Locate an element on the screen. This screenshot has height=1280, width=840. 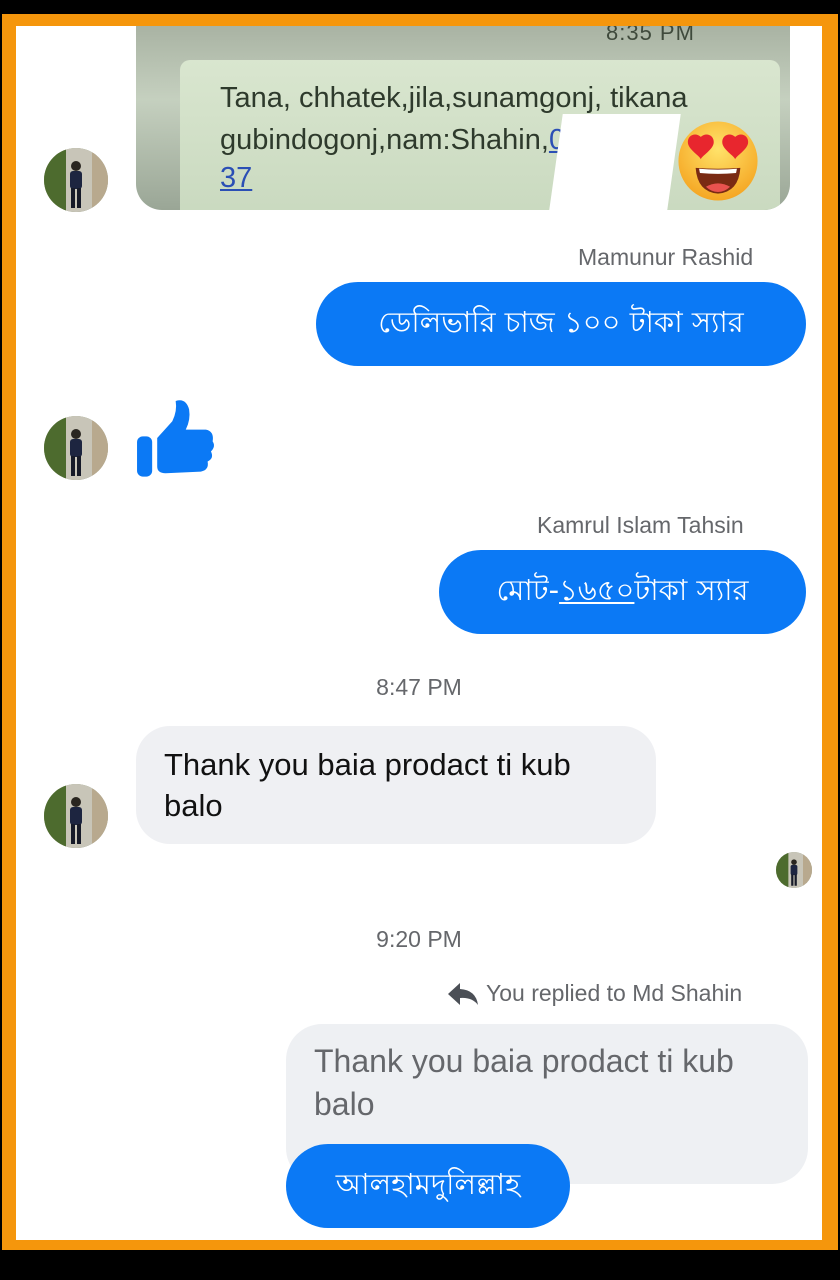
timestamp-divider: 8:47 PM is located at coordinates (419, 687).